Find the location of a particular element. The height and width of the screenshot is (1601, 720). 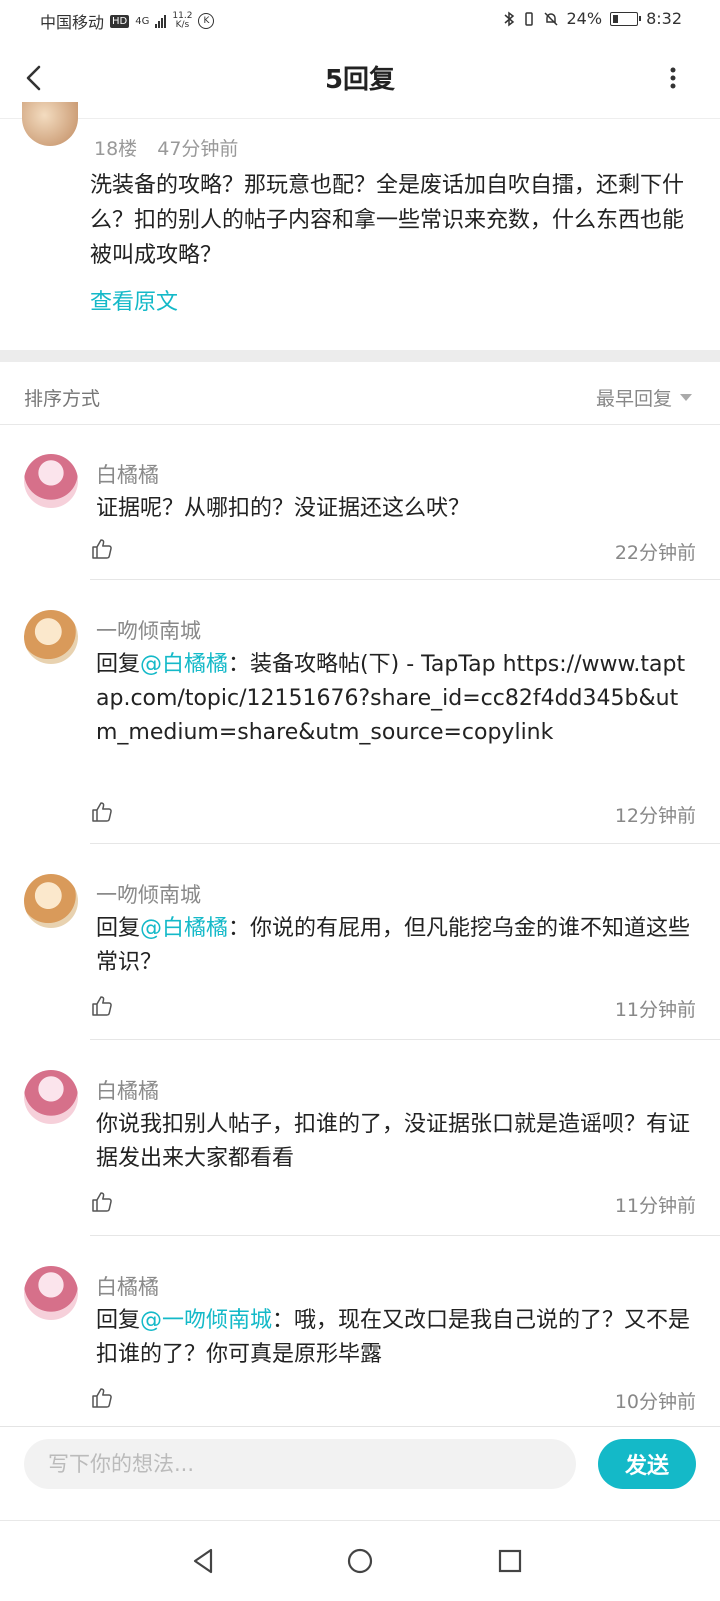

network-speed: 11.2 K/s is located at coordinates (182, 21).